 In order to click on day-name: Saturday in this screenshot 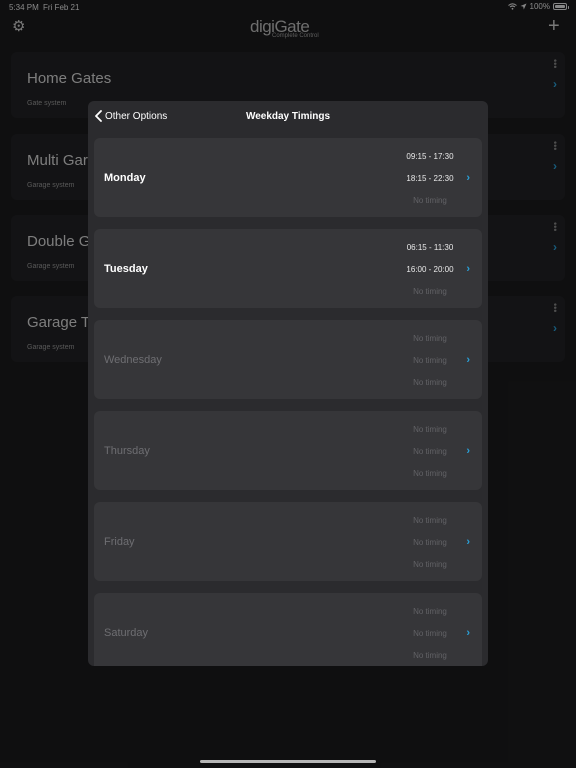, I will do `click(126, 633)`.